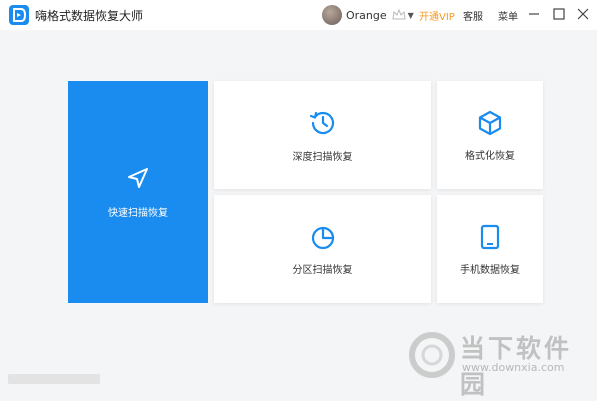 The width and height of the screenshot is (597, 401). What do you see at coordinates (513, 367) in the screenshot?
I see `watermark-url: www.downxia.com` at bounding box center [513, 367].